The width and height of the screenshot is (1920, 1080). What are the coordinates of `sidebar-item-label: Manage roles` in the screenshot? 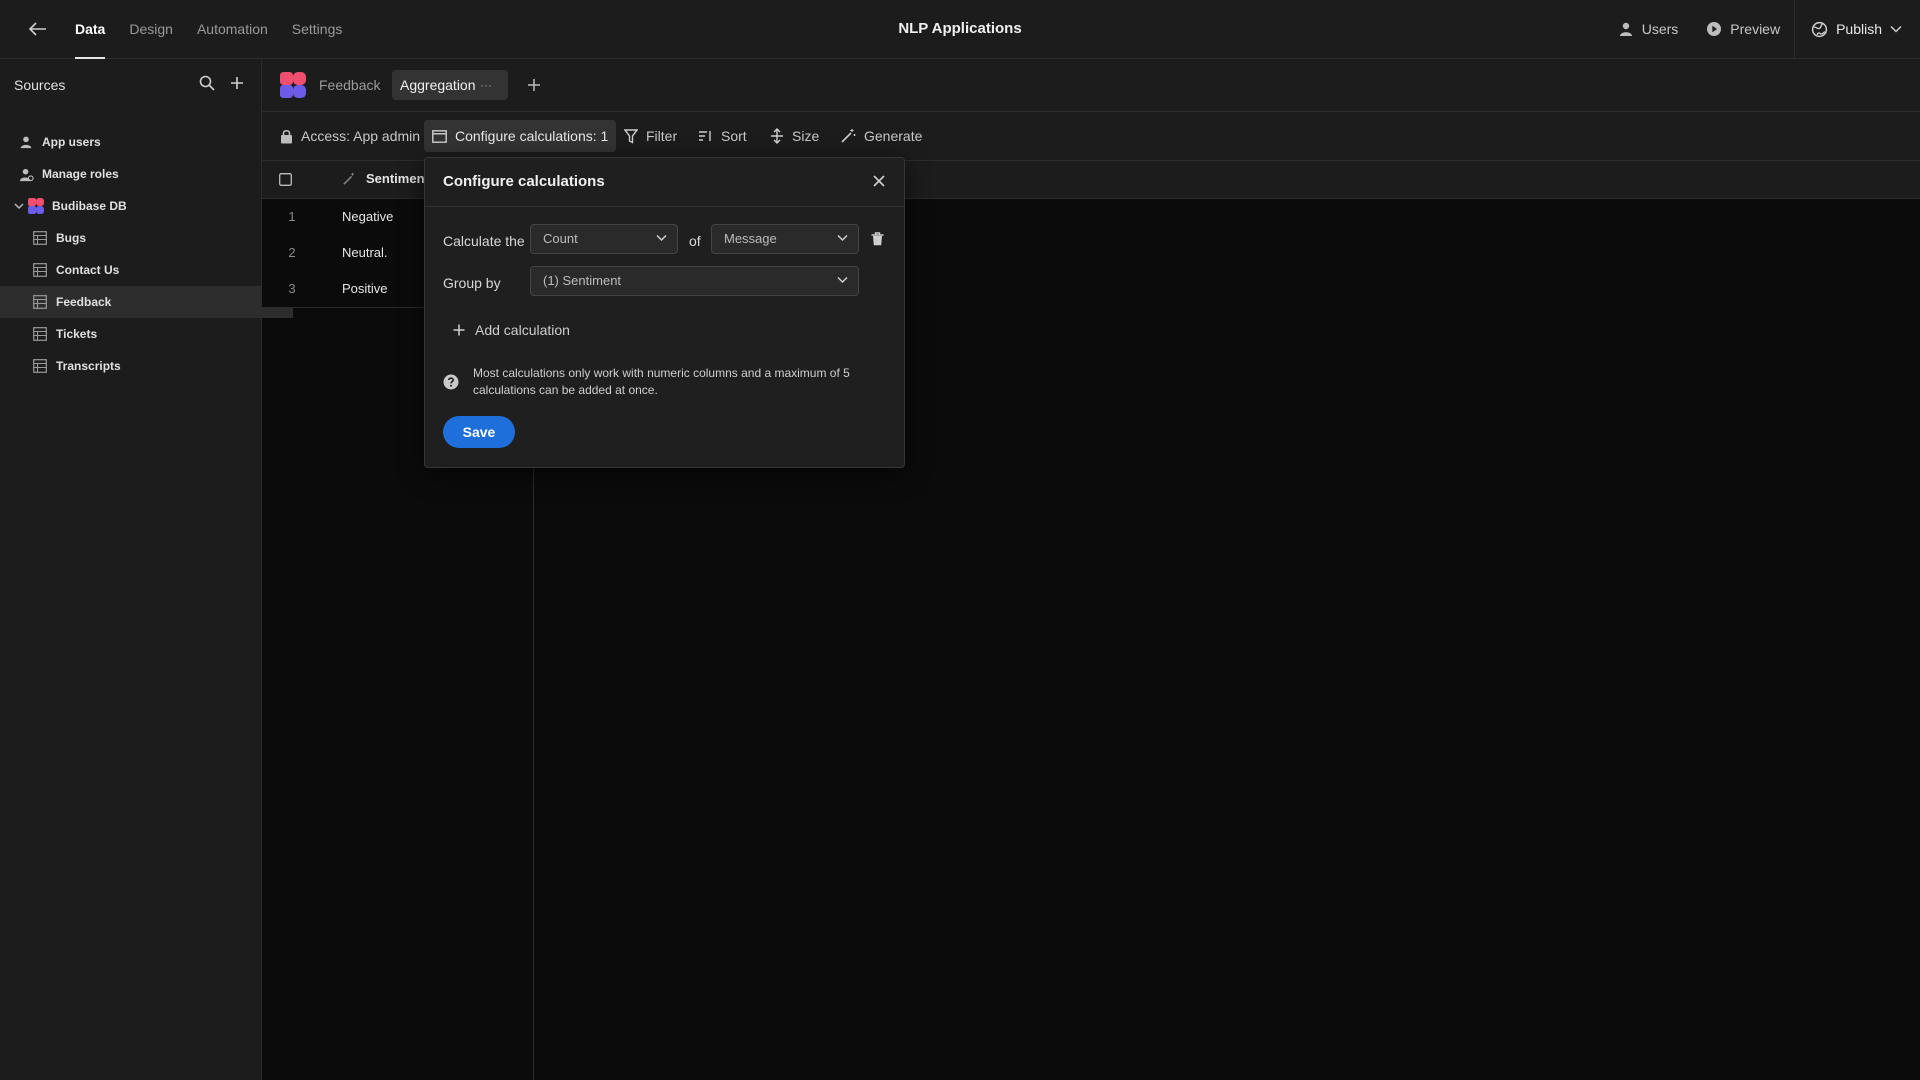 It's located at (80, 174).